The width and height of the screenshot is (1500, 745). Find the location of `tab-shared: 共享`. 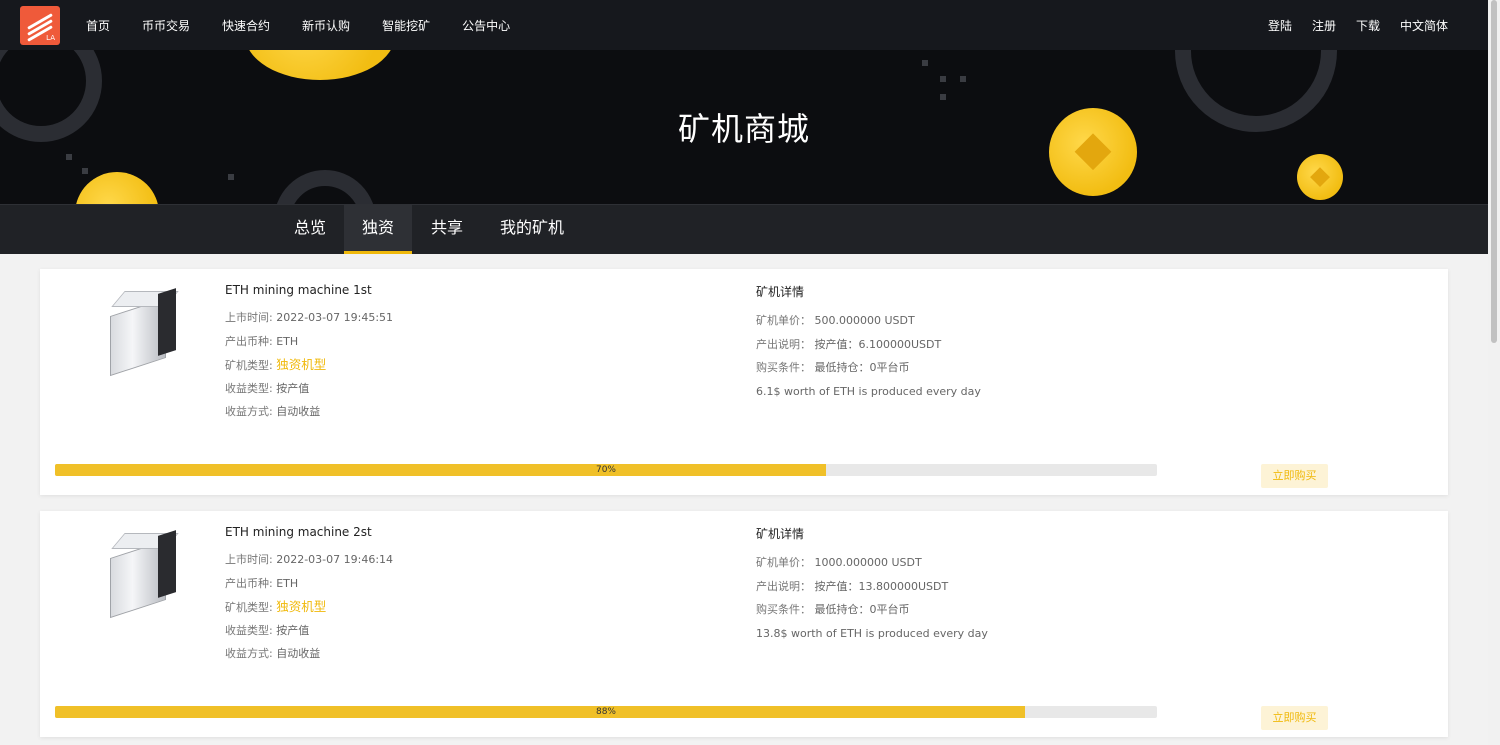

tab-shared: 共享 is located at coordinates (447, 229).